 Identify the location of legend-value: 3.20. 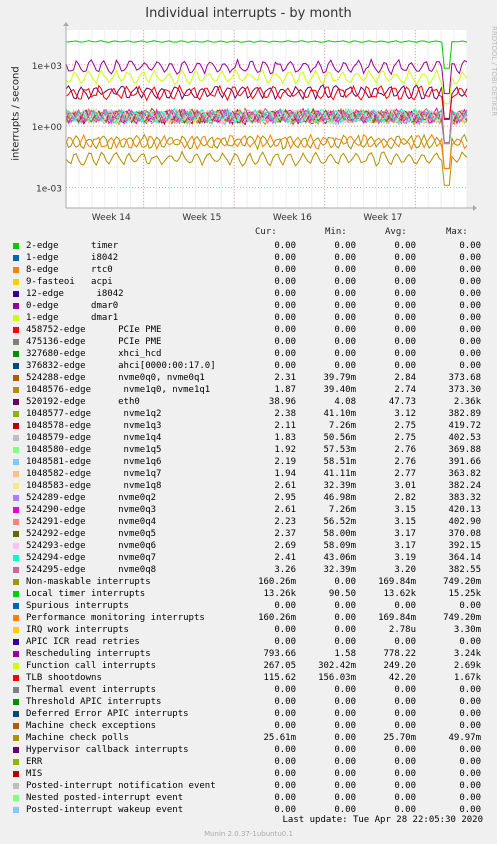
(405, 570).